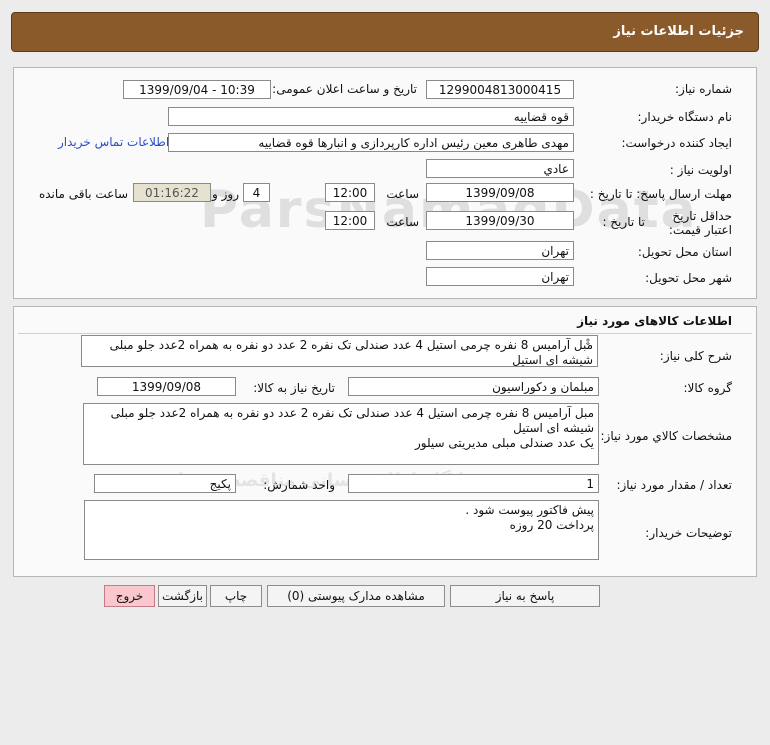 The image size is (770, 745). What do you see at coordinates (654, 321) in the screenshot?
I see `goods-section-title: اطلاعات کالاهای مورد نیاز` at bounding box center [654, 321].